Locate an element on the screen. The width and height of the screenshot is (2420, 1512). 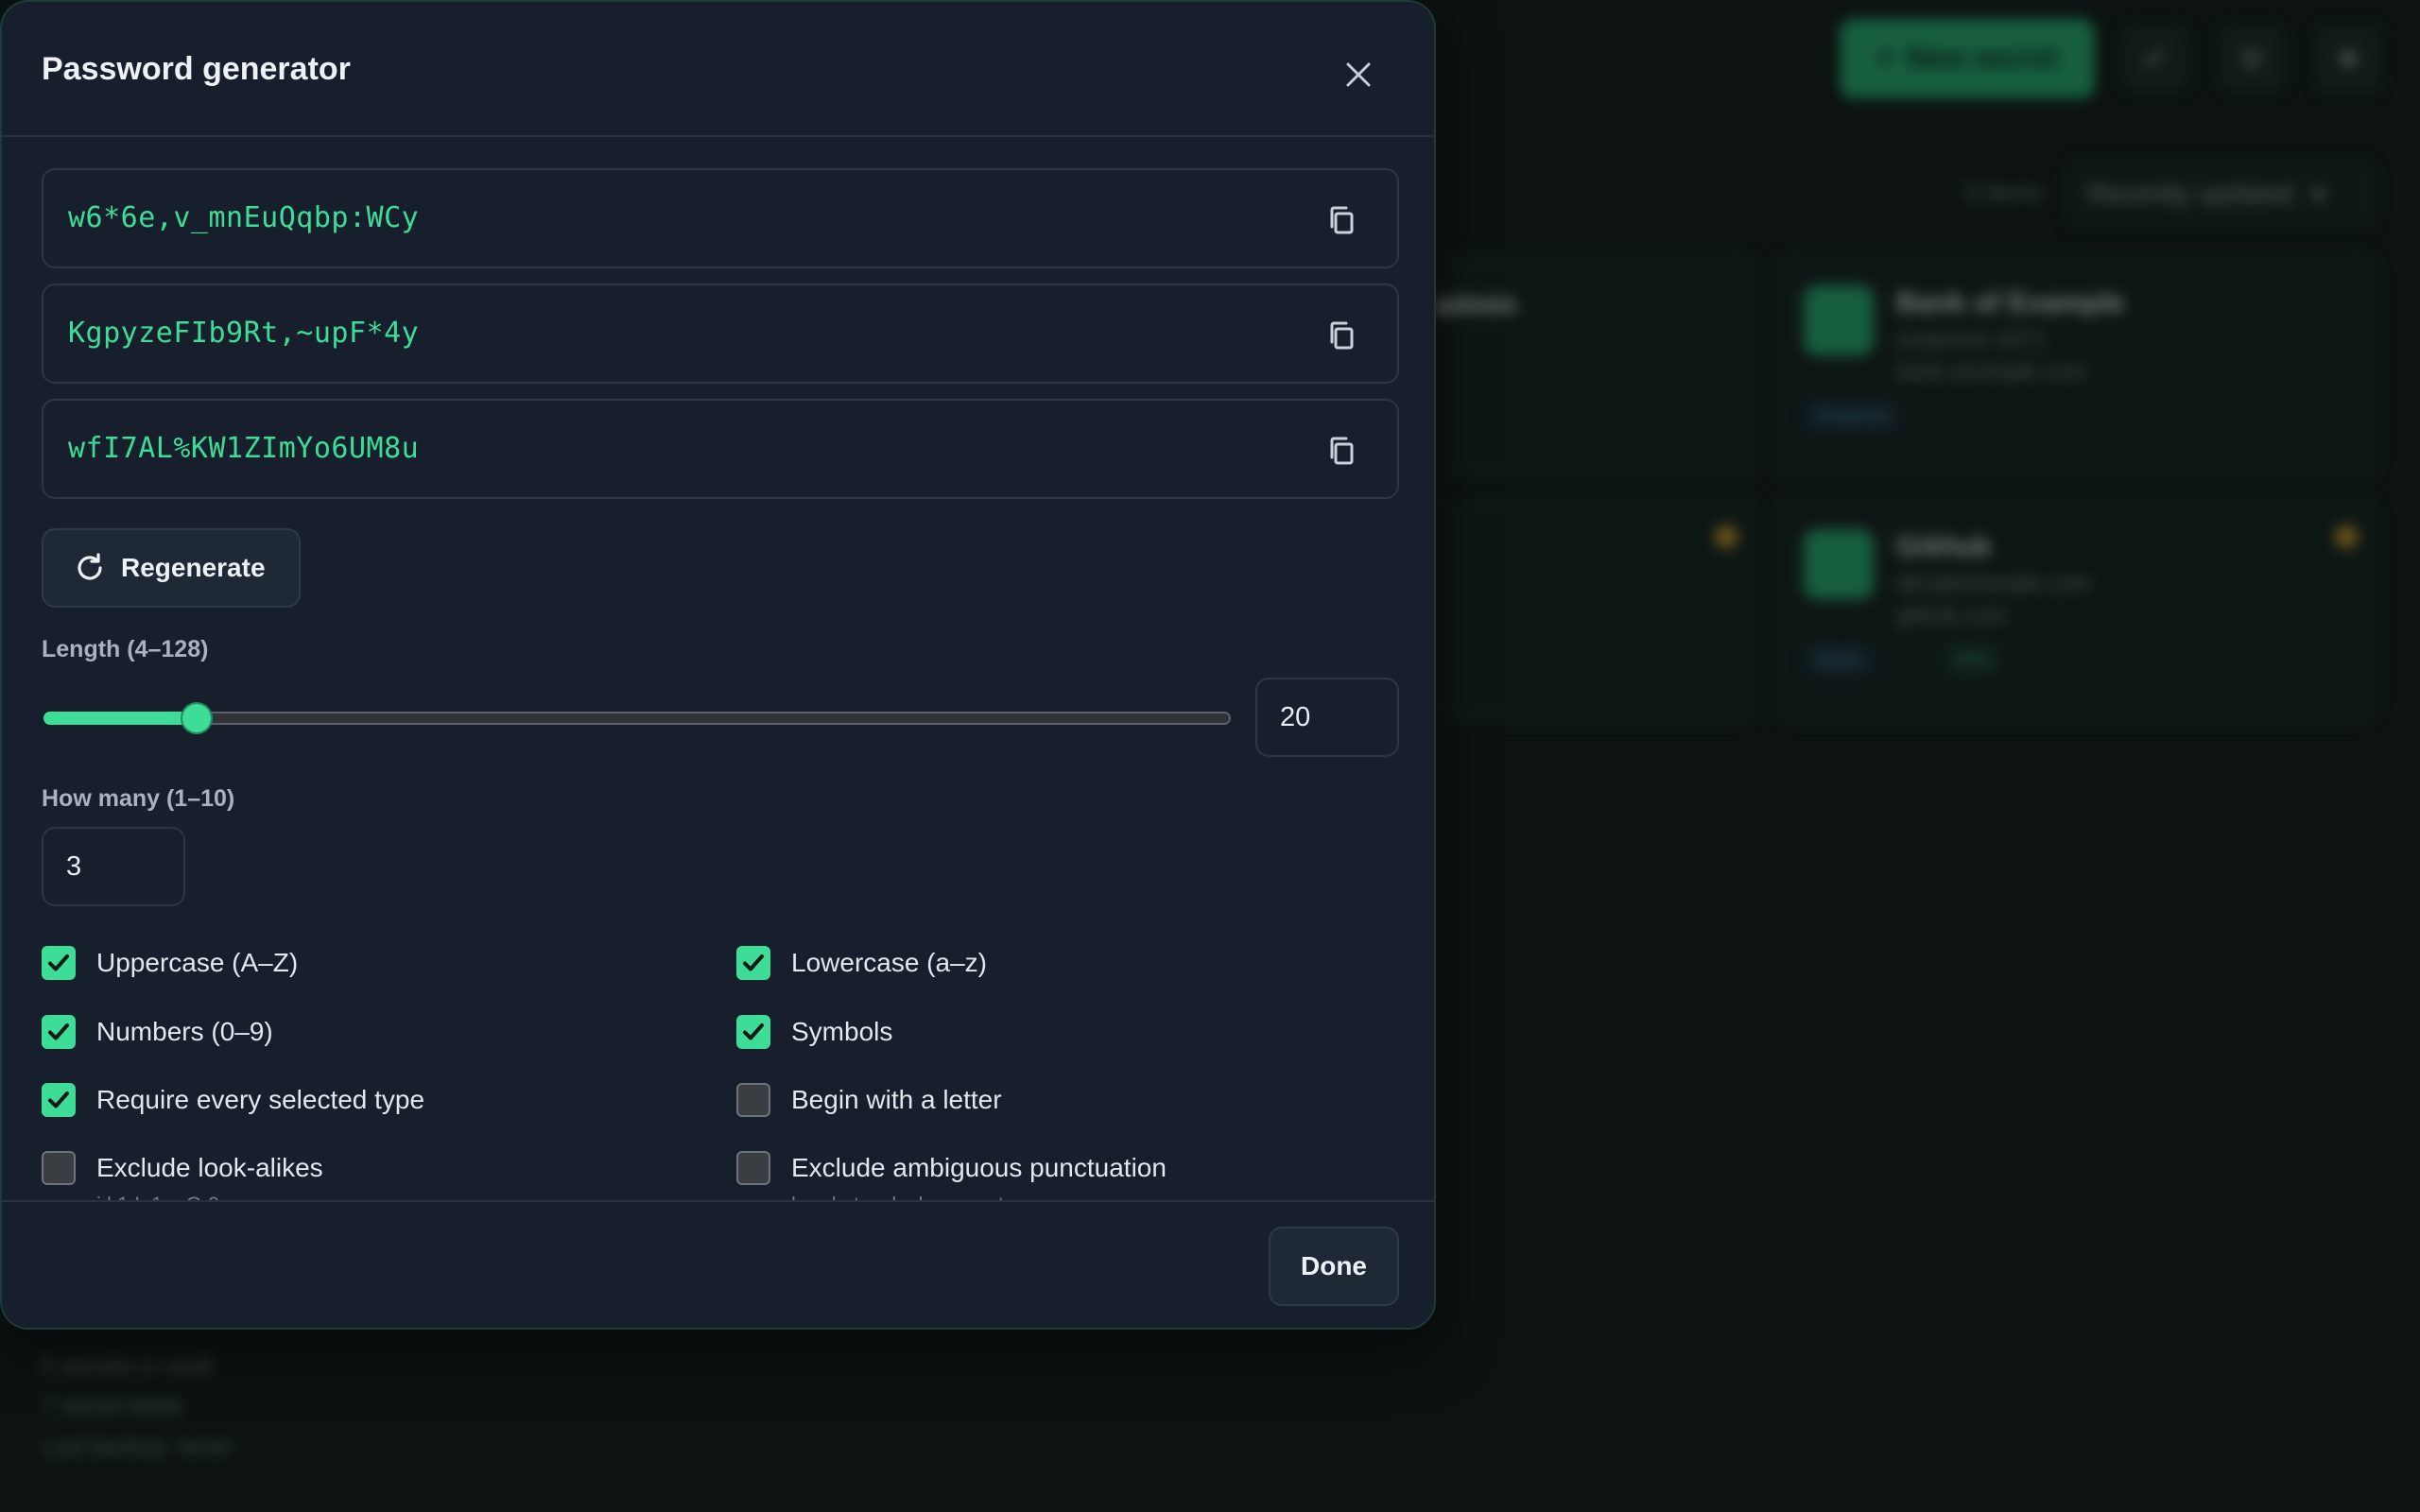
length-slider is located at coordinates (637, 718).